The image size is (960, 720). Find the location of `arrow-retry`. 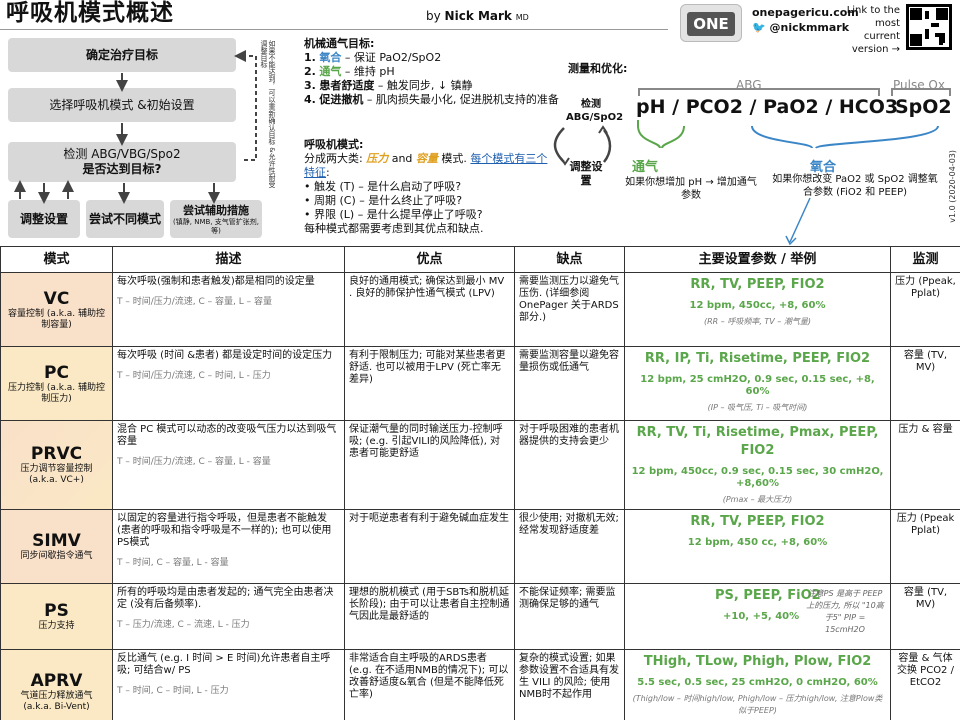

arrow-retry is located at coordinates (245, 105).